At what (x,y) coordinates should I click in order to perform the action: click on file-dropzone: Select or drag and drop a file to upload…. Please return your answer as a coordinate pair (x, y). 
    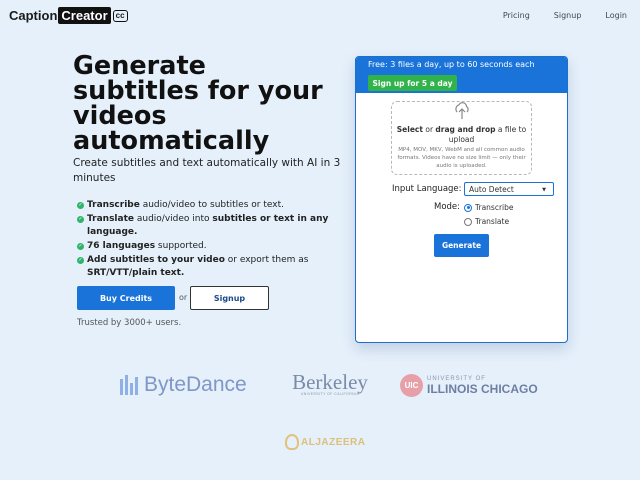
    Looking at the image, I should click on (461, 138).